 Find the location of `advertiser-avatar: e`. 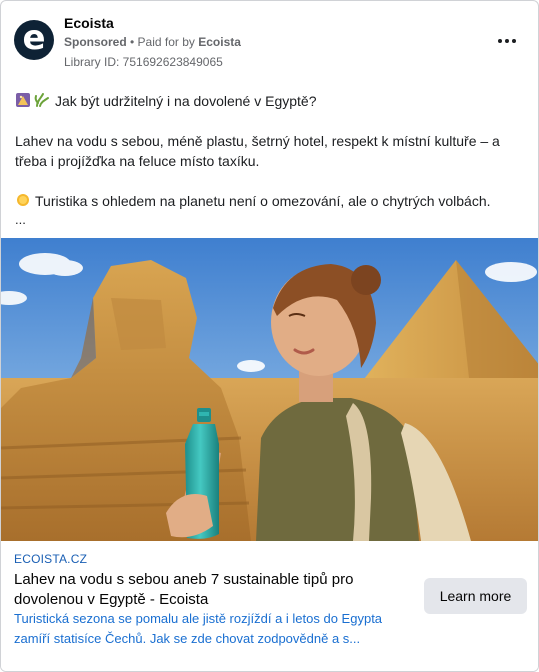

advertiser-avatar: e is located at coordinates (34, 40).